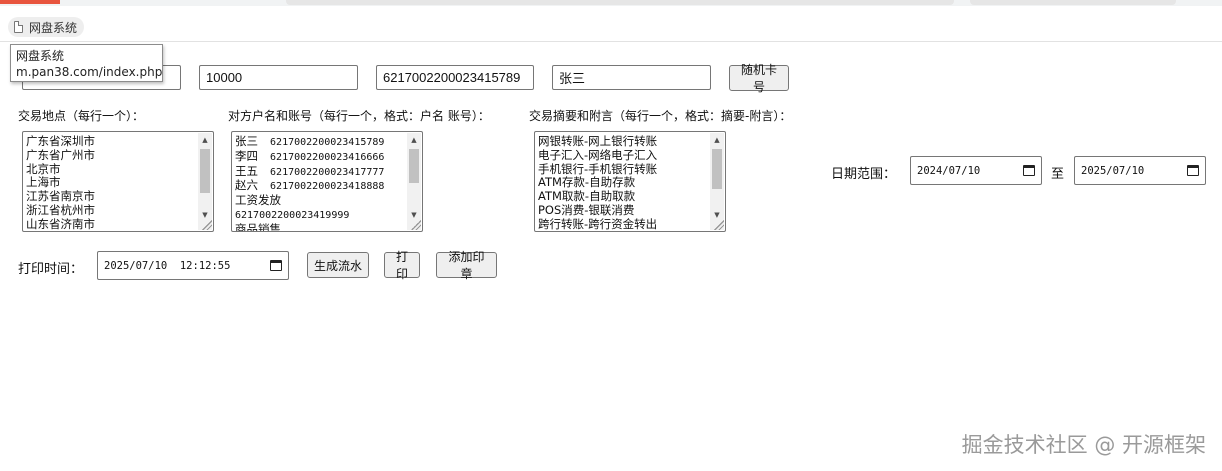 This screenshot has height=471, width=1222. Describe the element at coordinates (258, 200) in the screenshot. I see `counterparty-name: 工资发放` at that location.